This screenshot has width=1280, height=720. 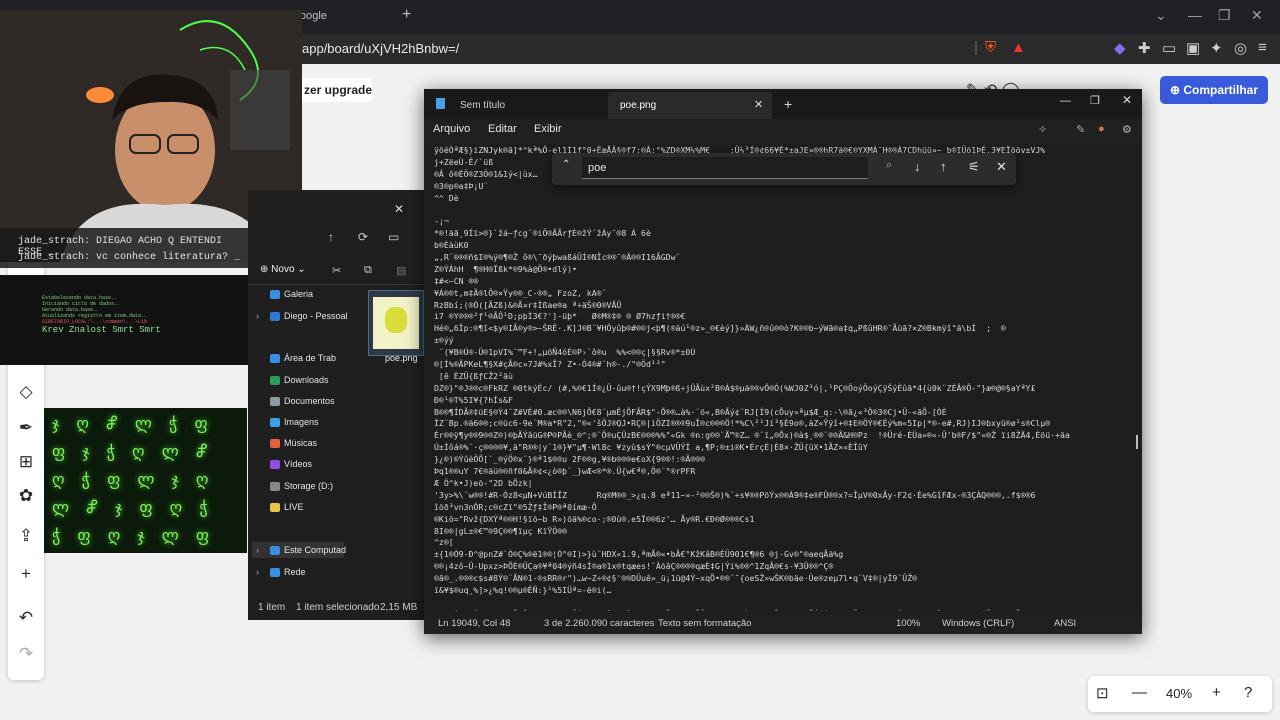 What do you see at coordinates (316, 316) in the screenshot?
I see `nav-item-onedrive: Diego - Pessoal` at bounding box center [316, 316].